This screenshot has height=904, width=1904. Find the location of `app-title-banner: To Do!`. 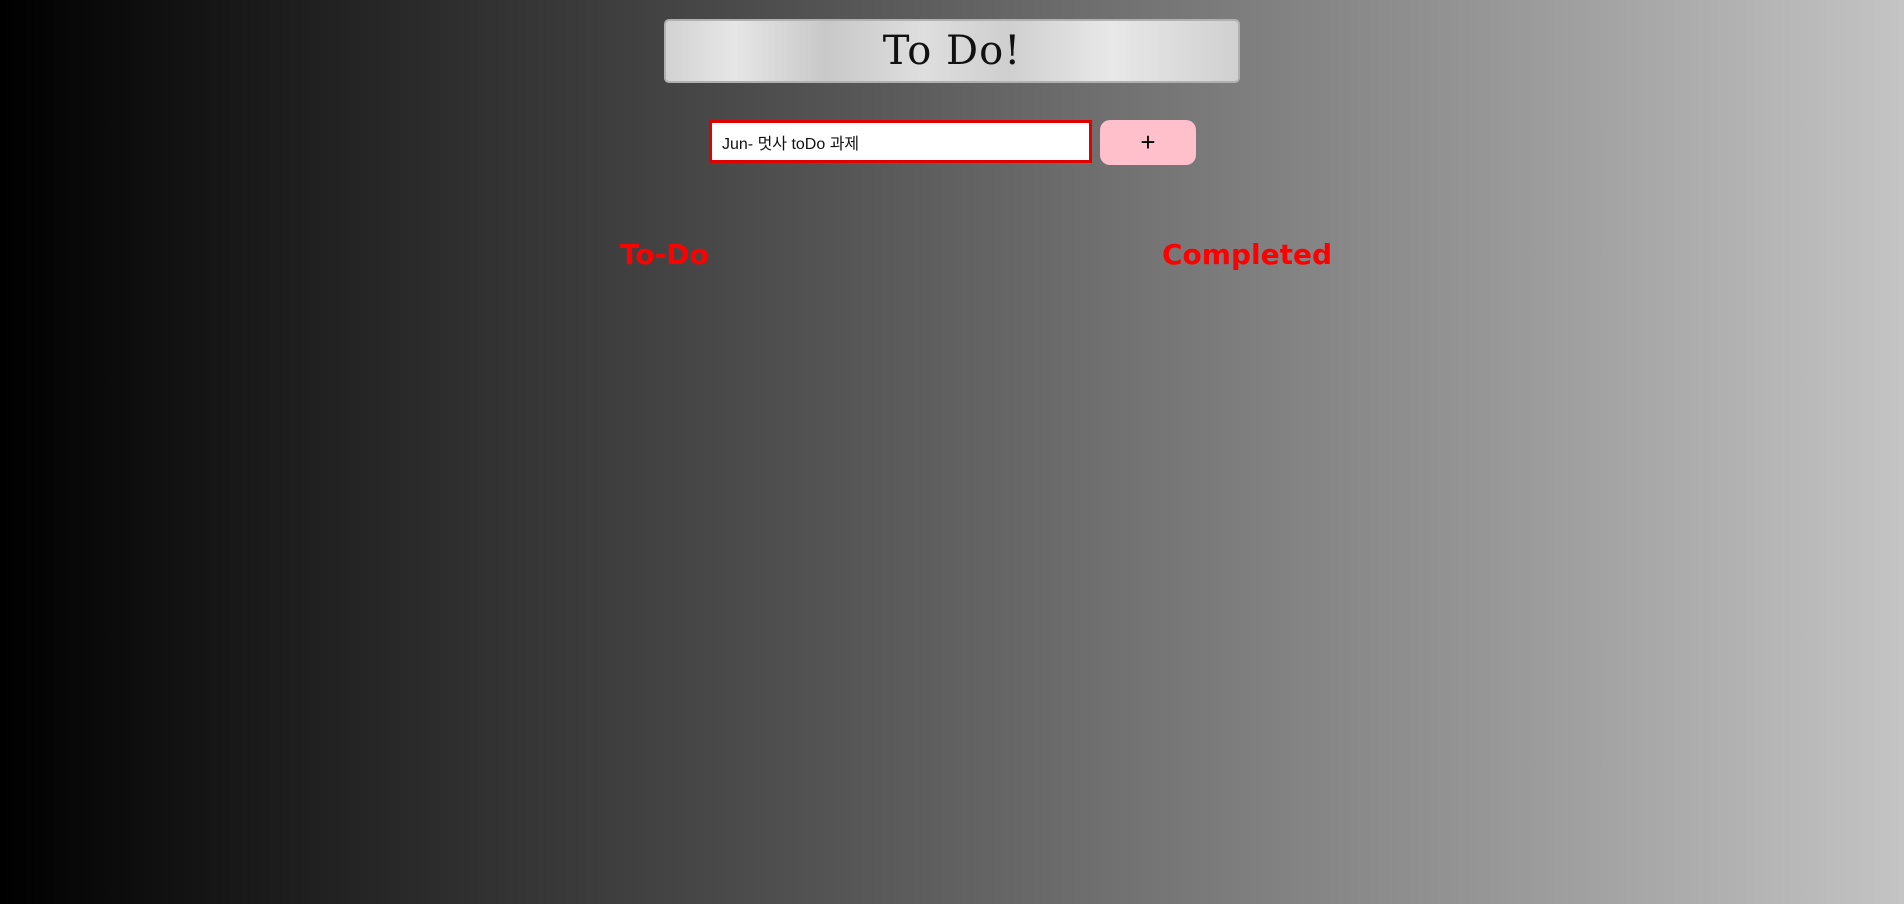

app-title-banner: To Do! is located at coordinates (952, 51).